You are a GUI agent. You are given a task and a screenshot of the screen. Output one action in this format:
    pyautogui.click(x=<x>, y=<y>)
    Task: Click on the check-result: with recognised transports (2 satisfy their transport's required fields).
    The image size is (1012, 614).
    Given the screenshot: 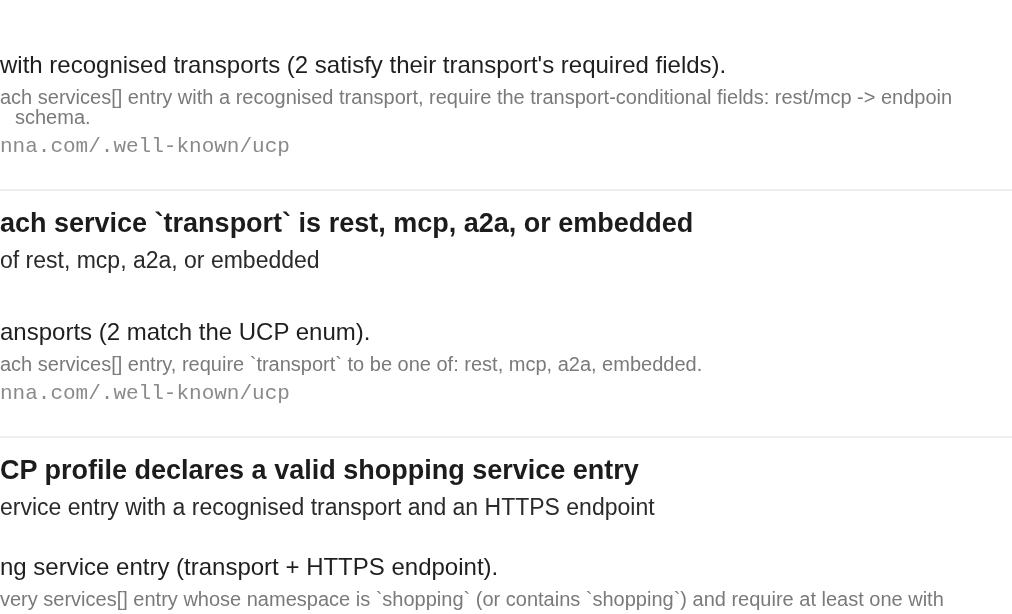 What is the action you would take?
    pyautogui.click(x=363, y=65)
    